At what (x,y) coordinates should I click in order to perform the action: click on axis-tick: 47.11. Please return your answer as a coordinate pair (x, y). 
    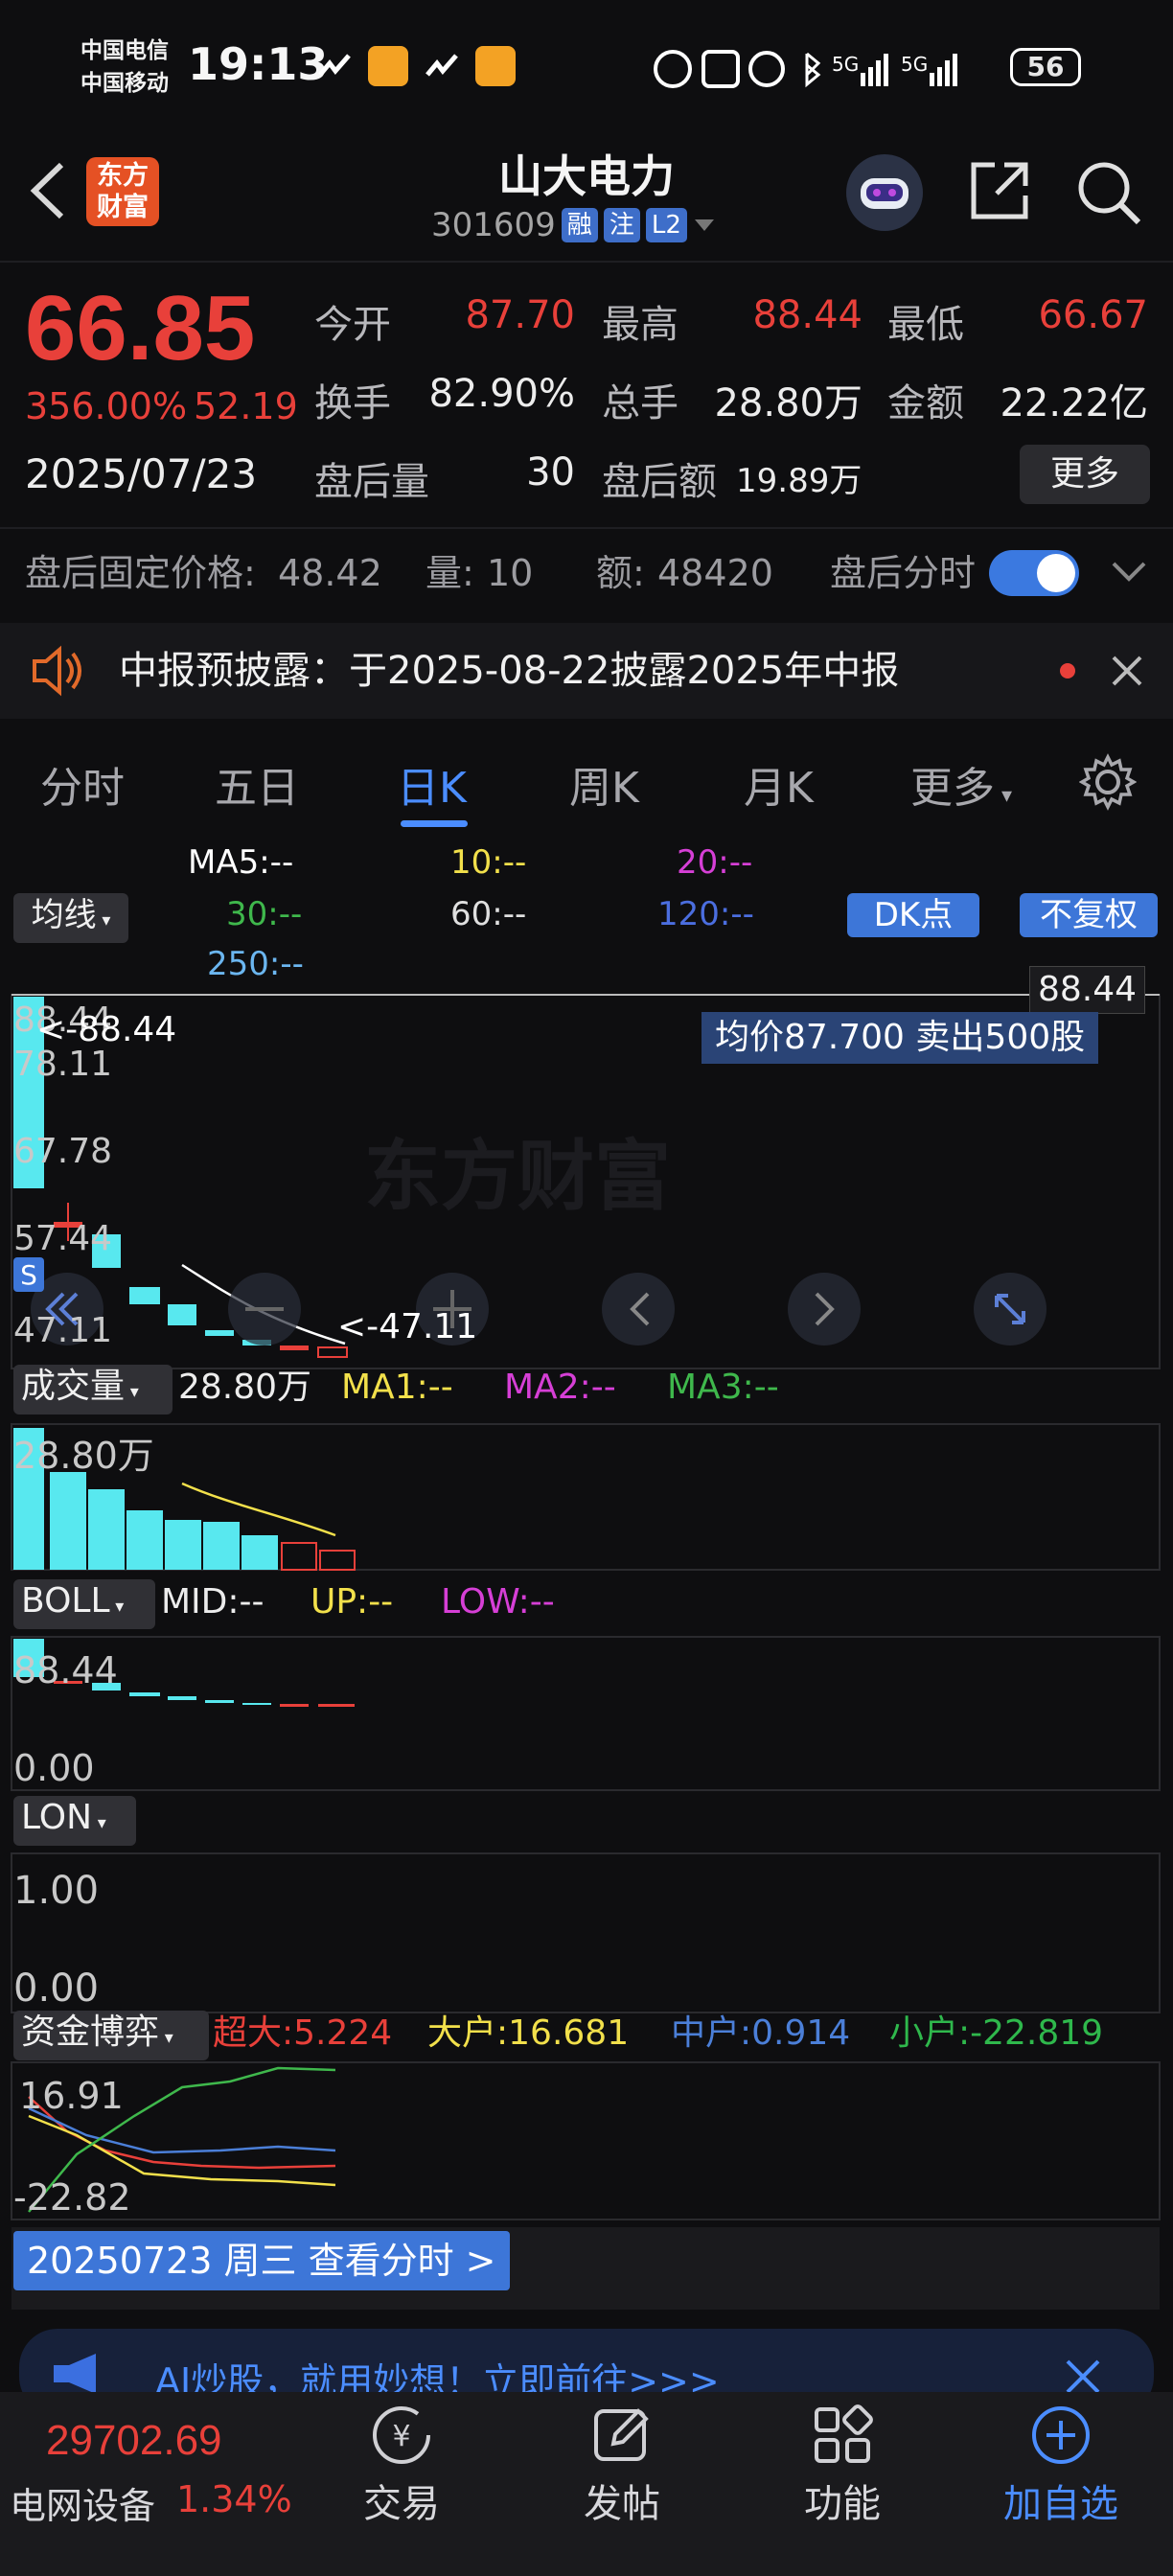
    Looking at the image, I should click on (63, 1330).